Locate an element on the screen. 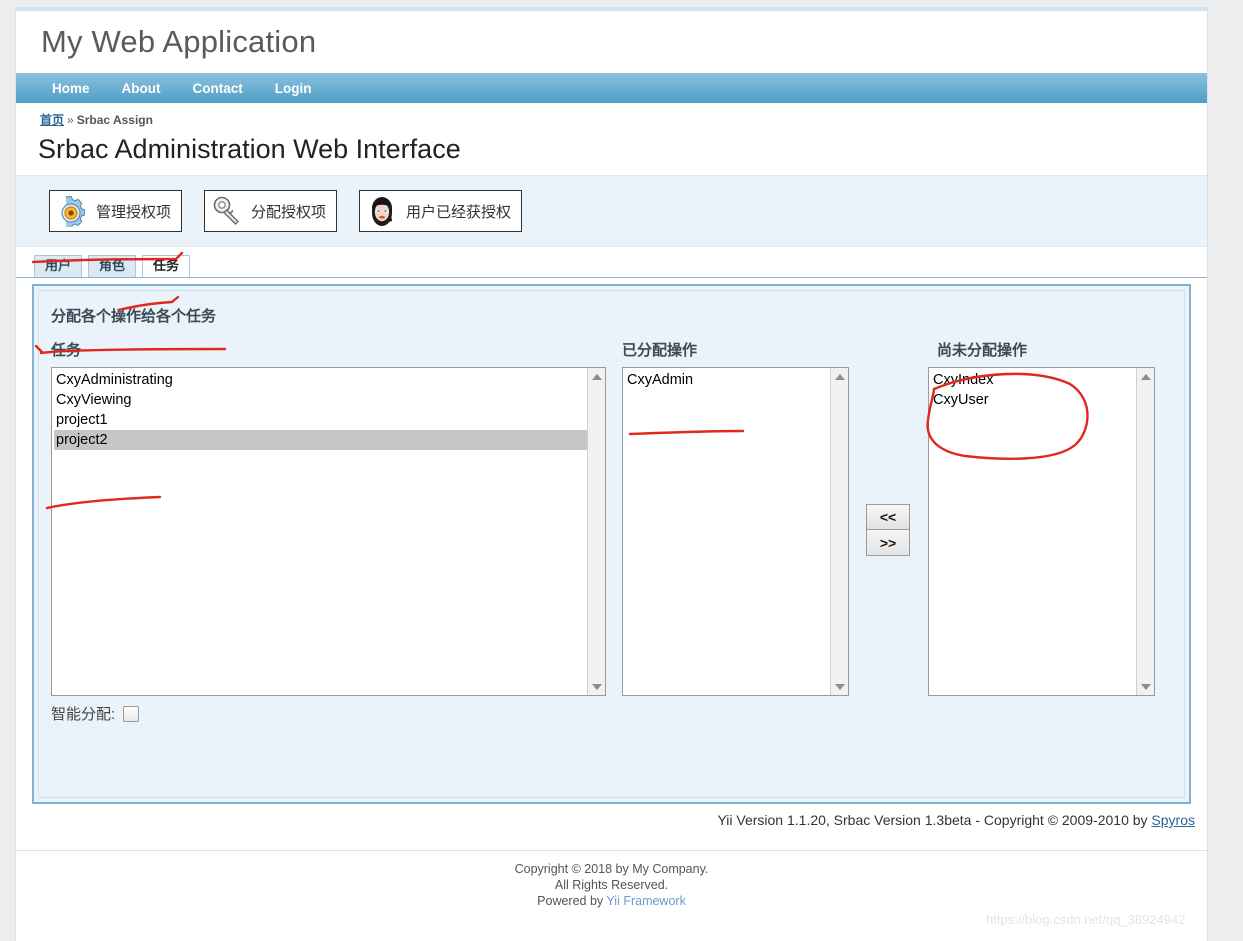 The height and width of the screenshot is (941, 1243). tasks-scrollbar is located at coordinates (596, 531).